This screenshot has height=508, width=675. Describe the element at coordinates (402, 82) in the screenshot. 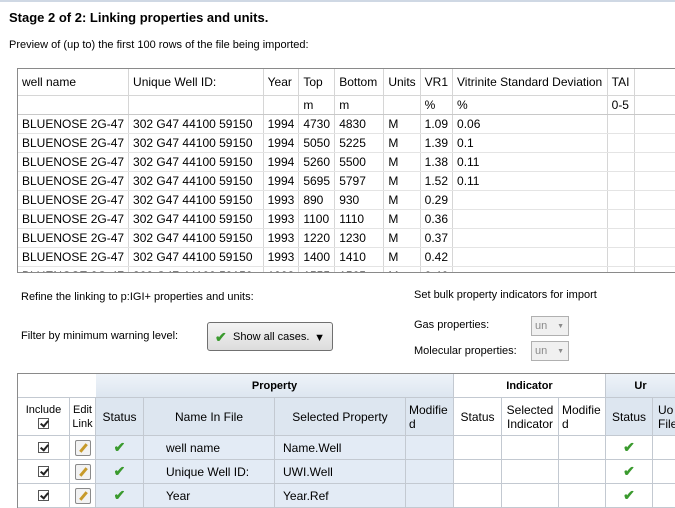

I see `preview-cell: Units` at that location.